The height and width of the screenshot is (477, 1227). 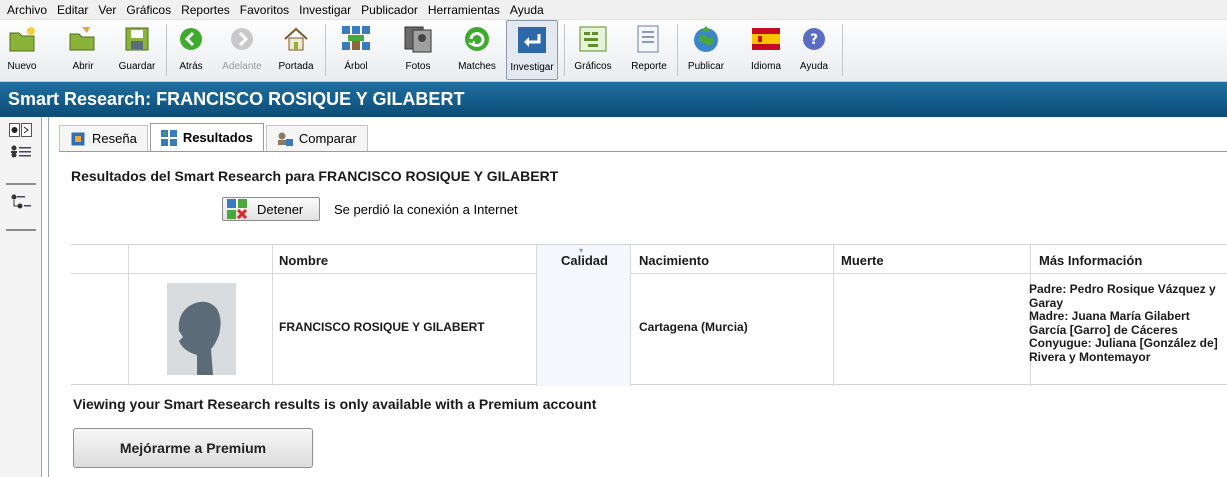 What do you see at coordinates (593, 39) in the screenshot?
I see `charts-icon` at bounding box center [593, 39].